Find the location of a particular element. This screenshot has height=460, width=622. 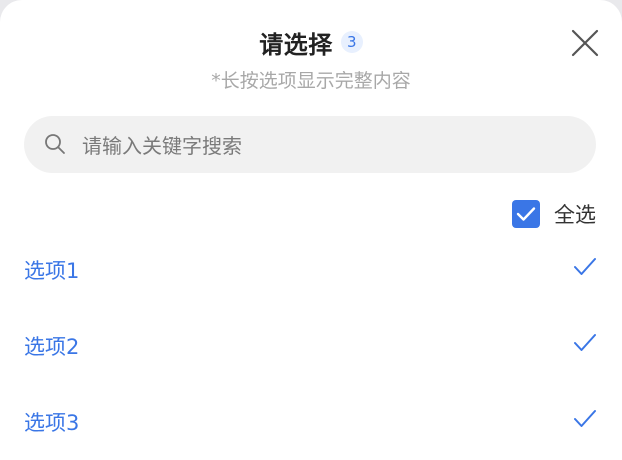

search-bar is located at coordinates (310, 145).